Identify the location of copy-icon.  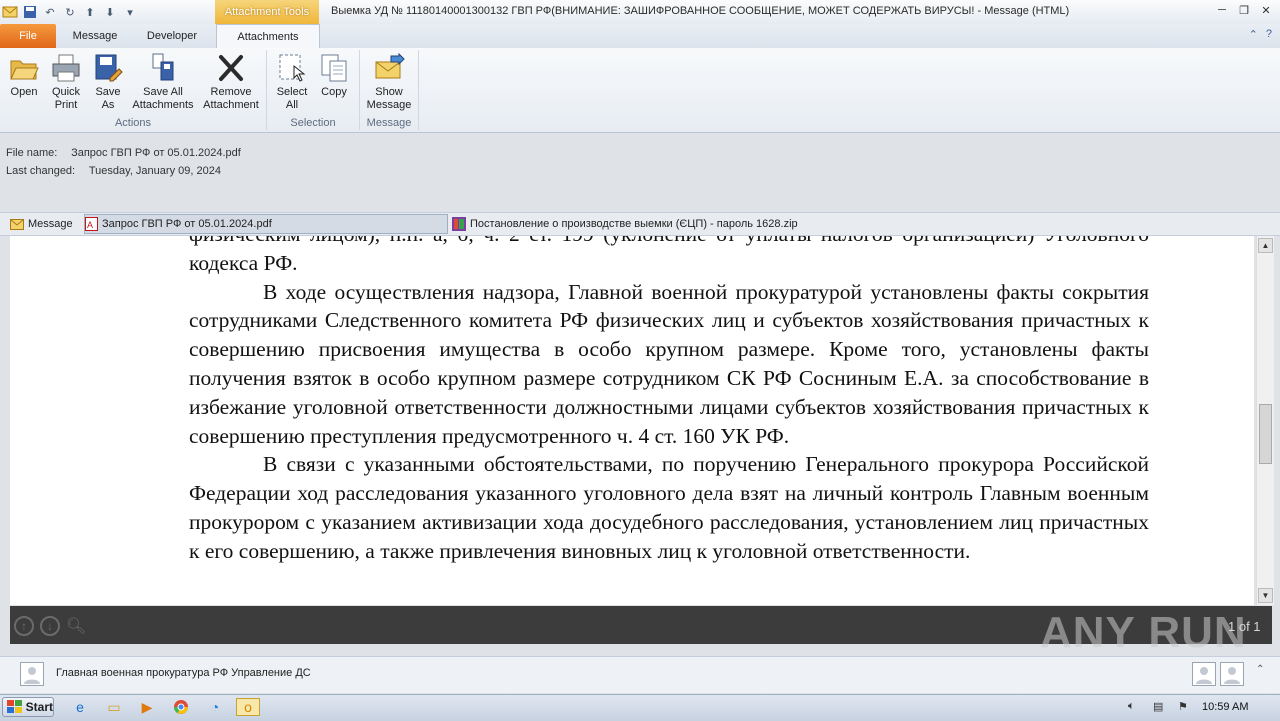
(334, 68).